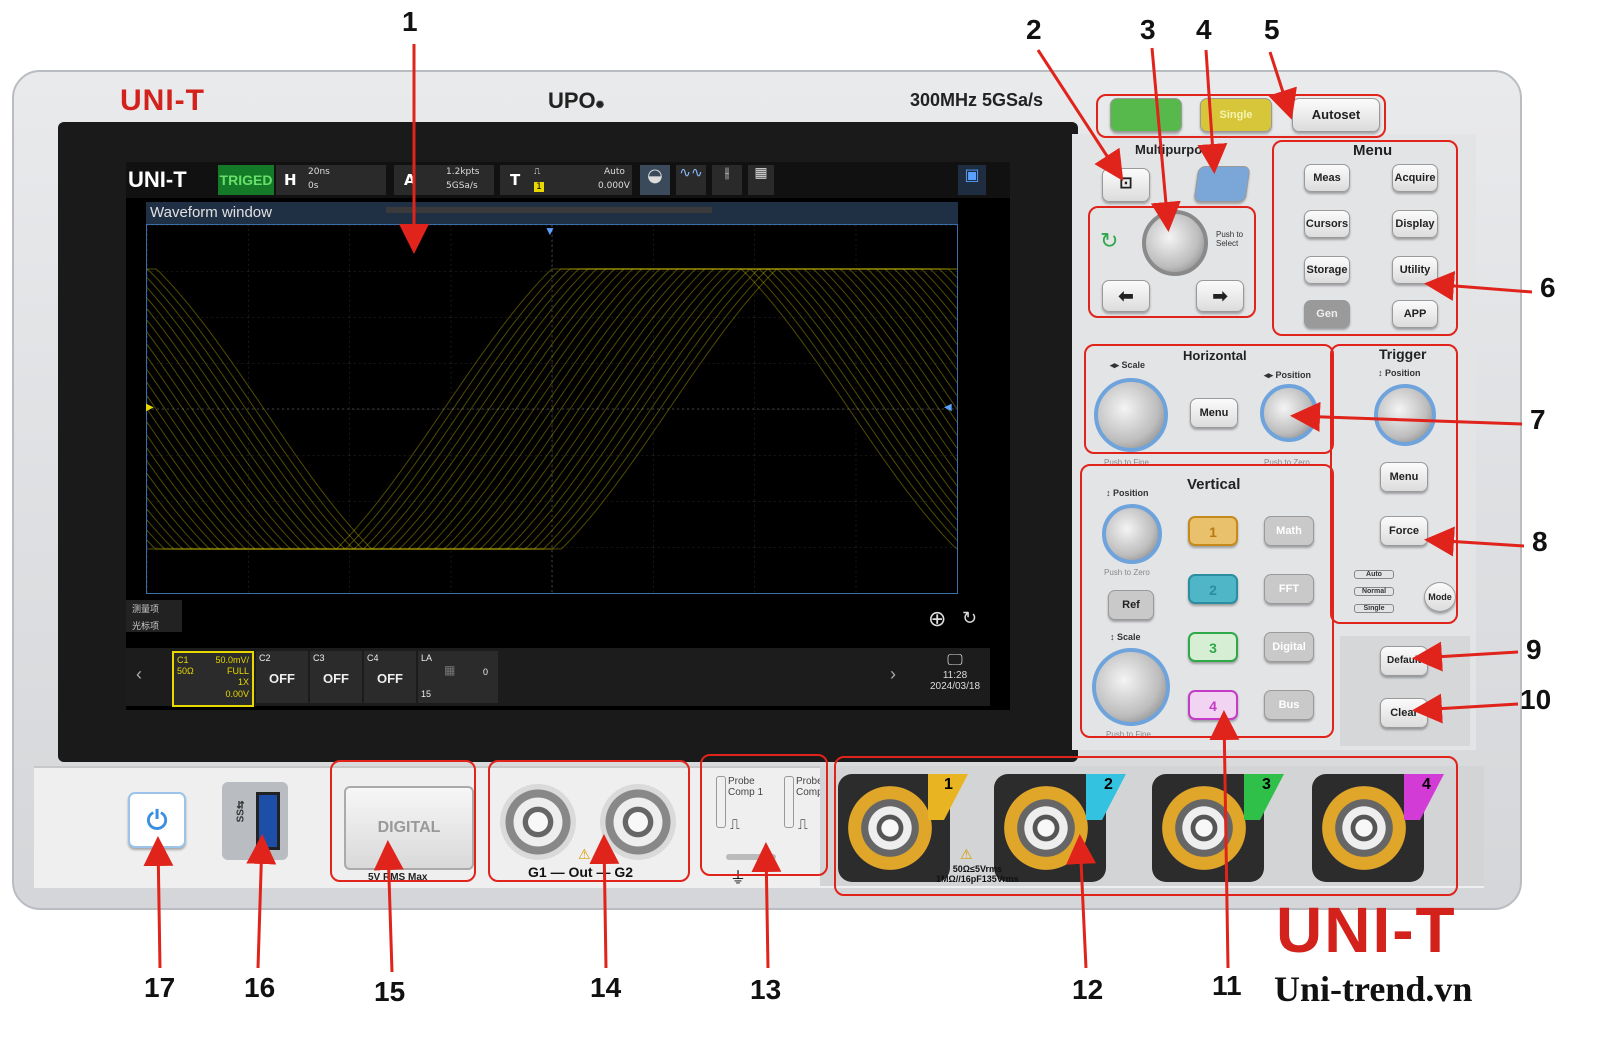 The width and height of the screenshot is (1600, 1039). Describe the element at coordinates (160, 987) in the screenshot. I see `callout-number-17: 17` at that location.